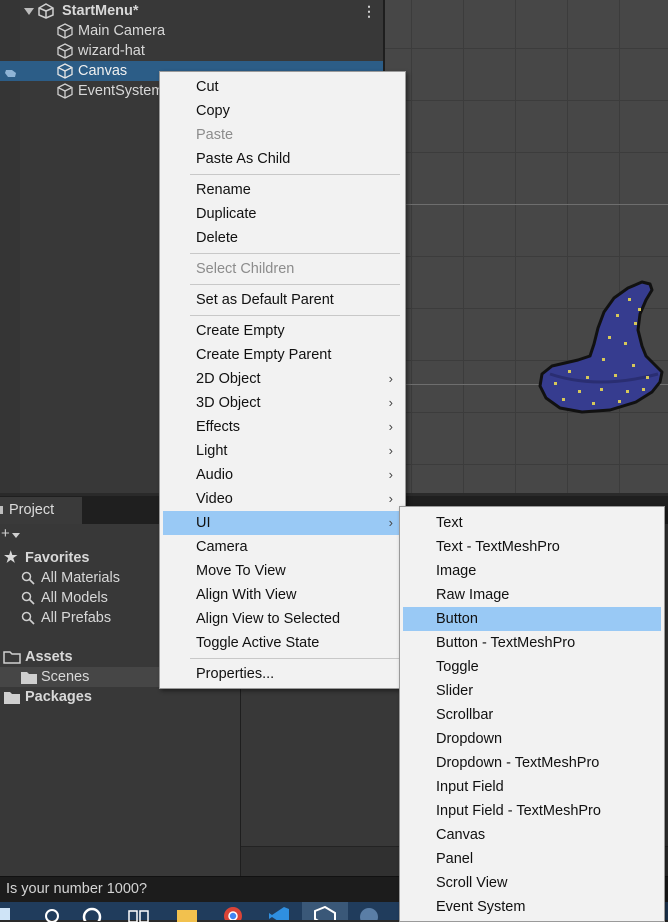  I want to click on menu-item-align-view-to-selected: Align View to Selected, so click(282, 619).